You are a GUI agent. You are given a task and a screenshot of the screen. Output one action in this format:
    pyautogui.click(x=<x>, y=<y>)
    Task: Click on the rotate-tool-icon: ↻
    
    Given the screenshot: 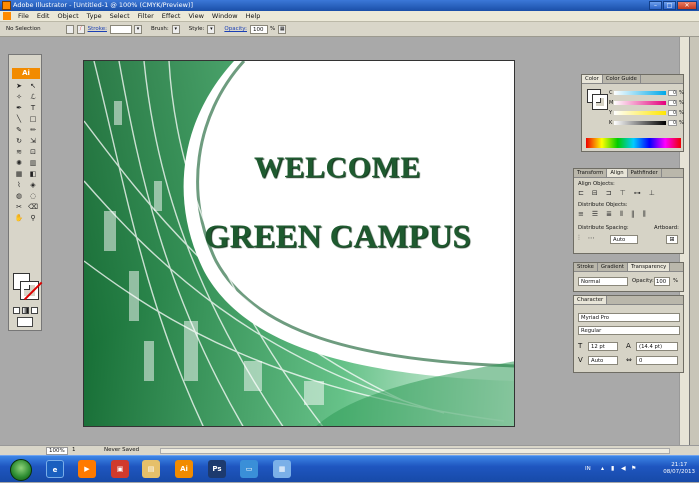 What is the action you would take?
    pyautogui.click(x=19, y=141)
    